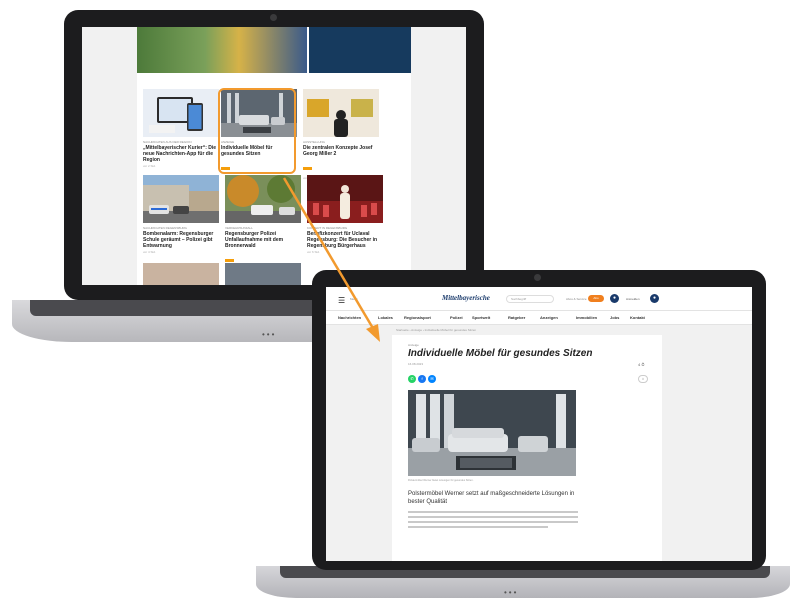  What do you see at coordinates (413, 345) in the screenshot?
I see `article-kicker: Anzeige` at bounding box center [413, 345].